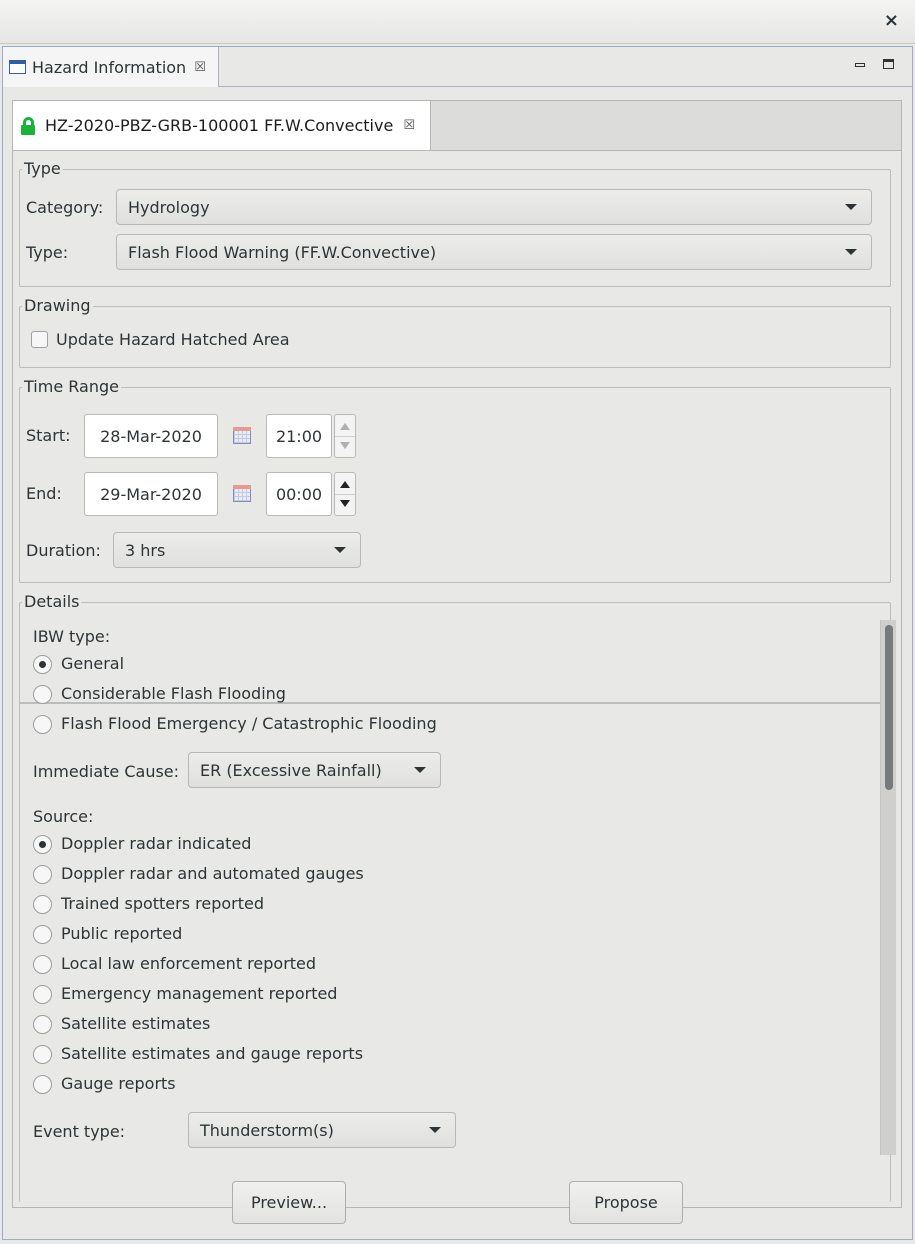 This screenshot has width=915, height=1244. What do you see at coordinates (156, 843) in the screenshot?
I see `radio-label: Doppler radar indicated` at bounding box center [156, 843].